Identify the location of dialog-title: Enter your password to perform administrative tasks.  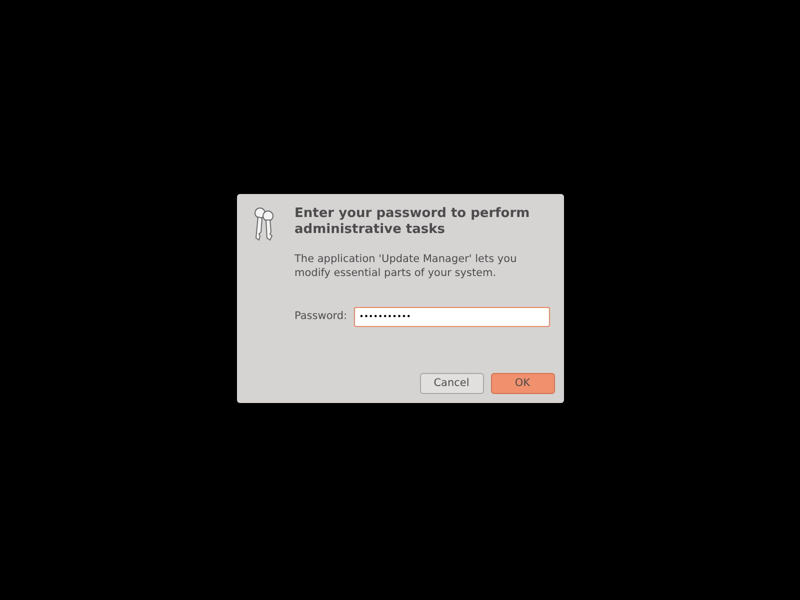
(412, 222).